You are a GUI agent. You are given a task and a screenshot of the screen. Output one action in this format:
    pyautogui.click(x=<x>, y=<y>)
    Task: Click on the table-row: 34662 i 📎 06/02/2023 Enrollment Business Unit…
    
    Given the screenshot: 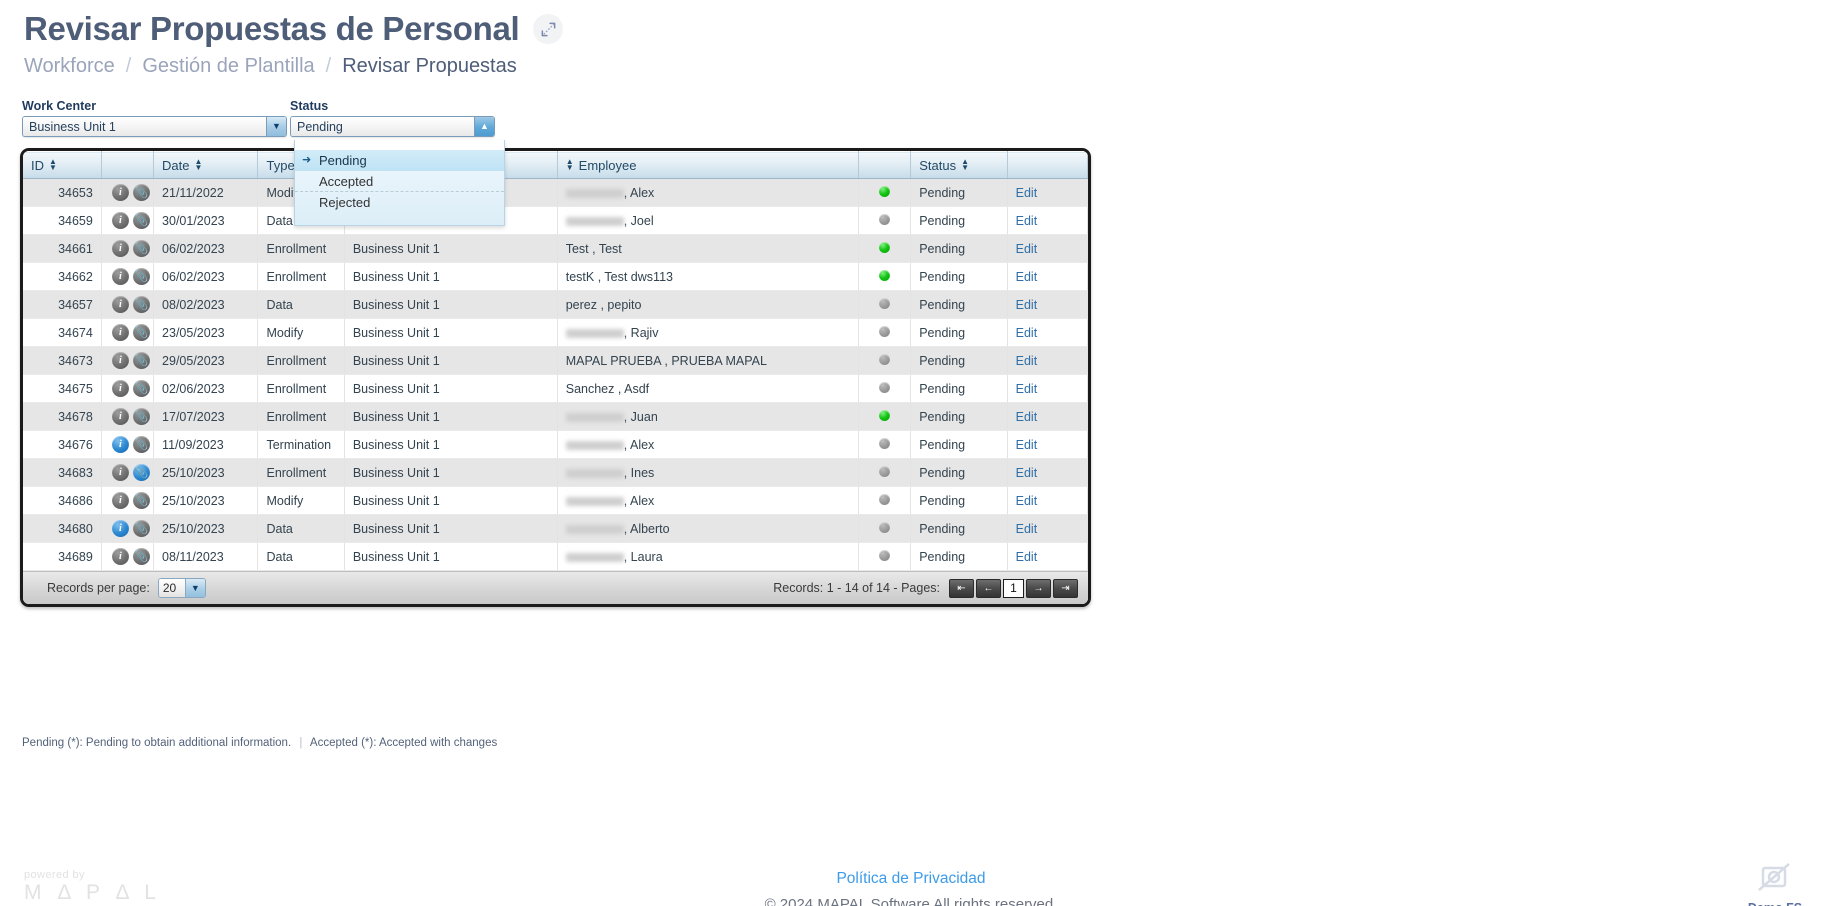 What is the action you would take?
    pyautogui.click(x=555, y=276)
    